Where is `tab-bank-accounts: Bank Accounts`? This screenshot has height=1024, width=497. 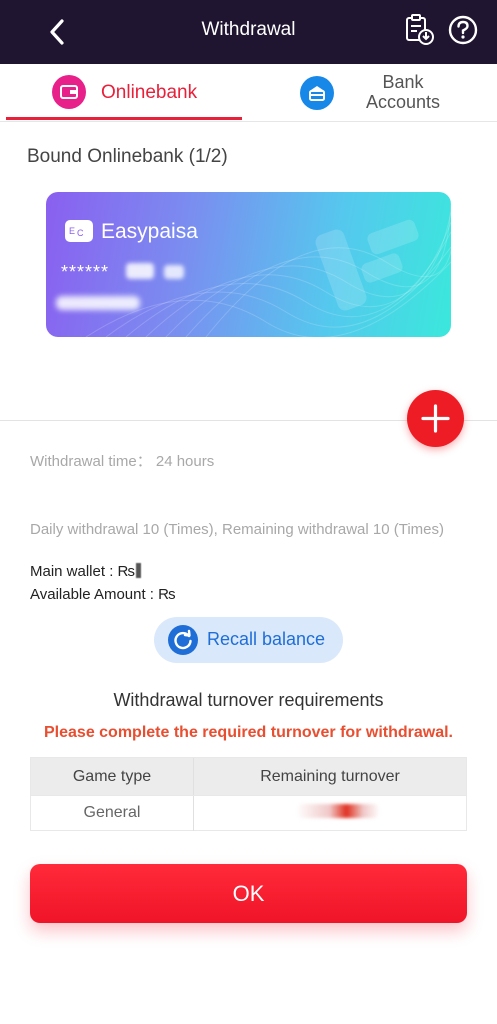 tab-bank-accounts: Bank Accounts is located at coordinates (372, 93).